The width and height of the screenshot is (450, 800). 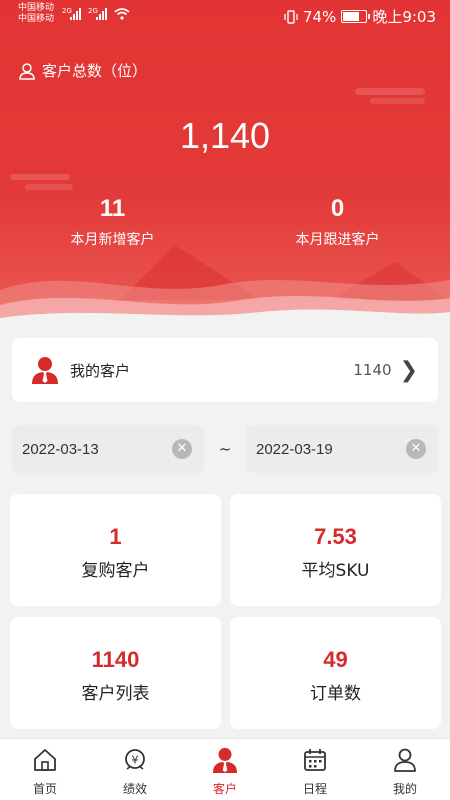 What do you see at coordinates (335, 694) in the screenshot?
I see `tile-label: 订单数` at bounding box center [335, 694].